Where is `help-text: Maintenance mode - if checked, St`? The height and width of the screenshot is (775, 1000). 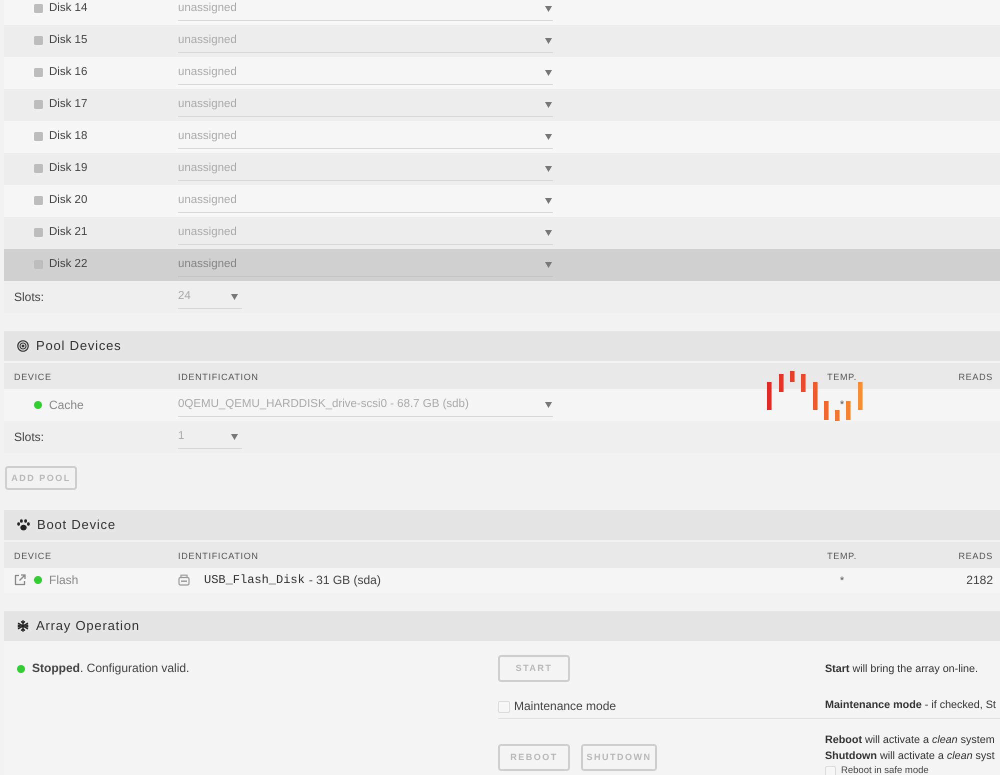
help-text: Maintenance mode - if checked, St is located at coordinates (910, 705).